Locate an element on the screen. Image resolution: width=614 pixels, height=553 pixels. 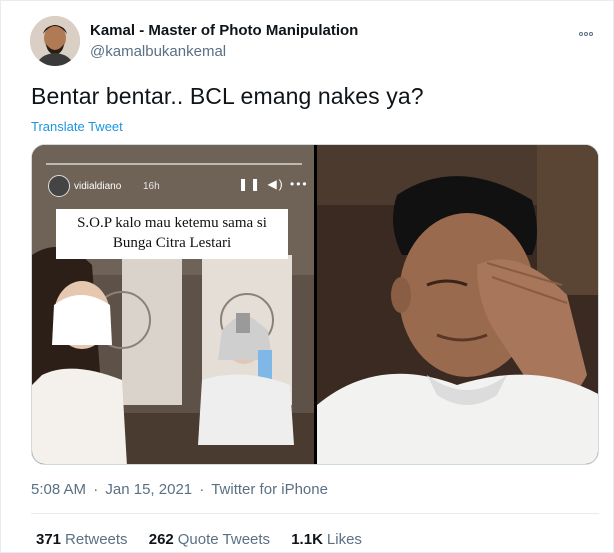
likes-stat: 1.1K Likes is located at coordinates (326, 539).